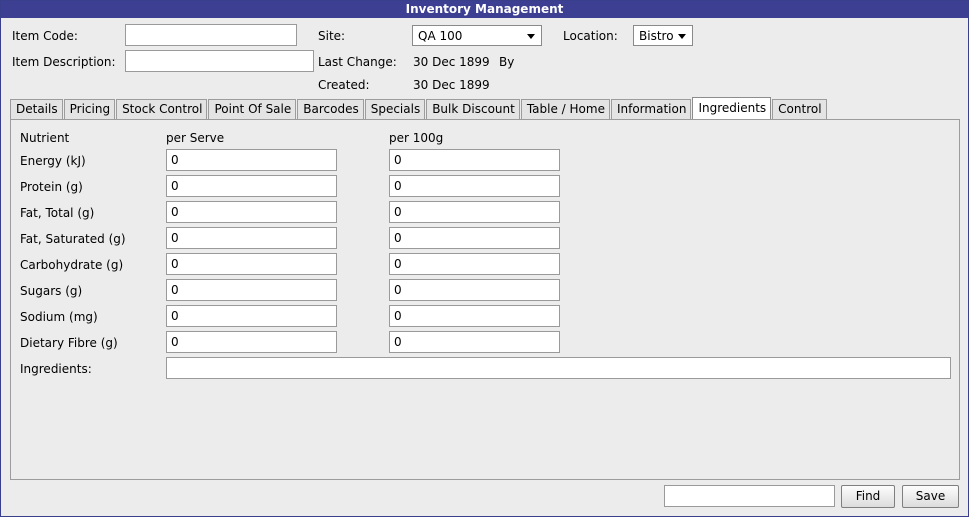 This screenshot has width=969, height=517. What do you see at coordinates (45, 36) in the screenshot?
I see `item-code-label: Item Code:` at bounding box center [45, 36].